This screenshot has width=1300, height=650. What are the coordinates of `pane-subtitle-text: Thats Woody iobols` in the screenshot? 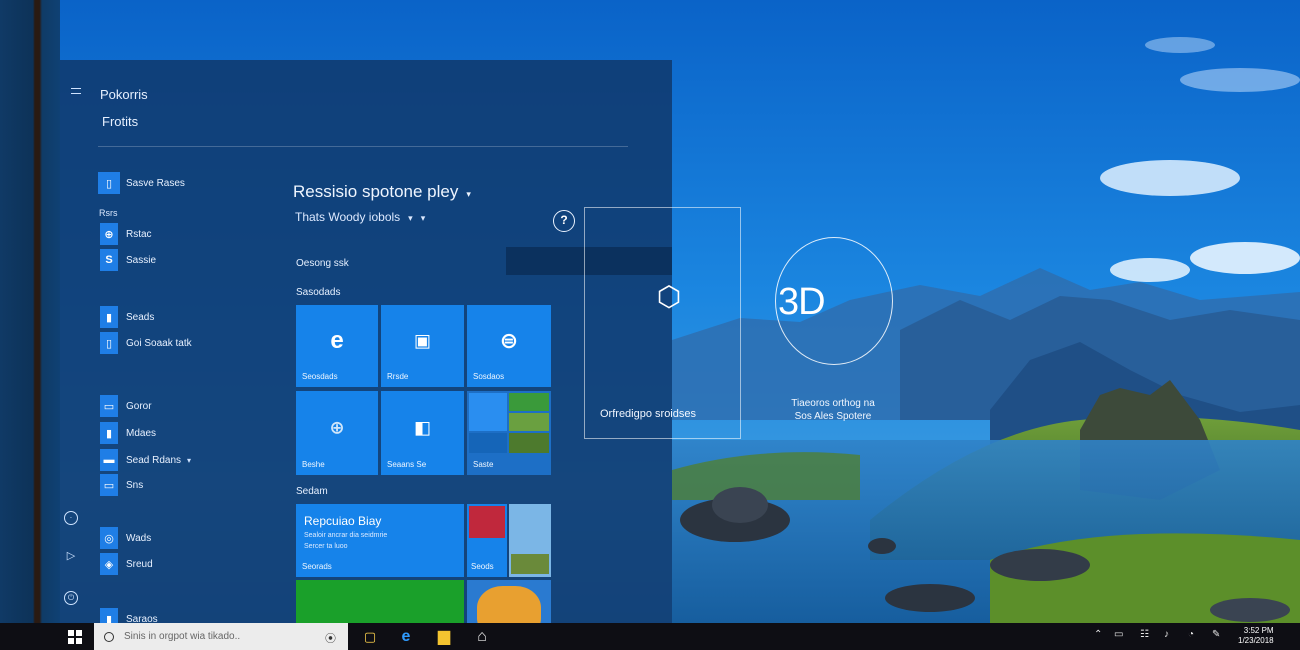 It's located at (348, 217).